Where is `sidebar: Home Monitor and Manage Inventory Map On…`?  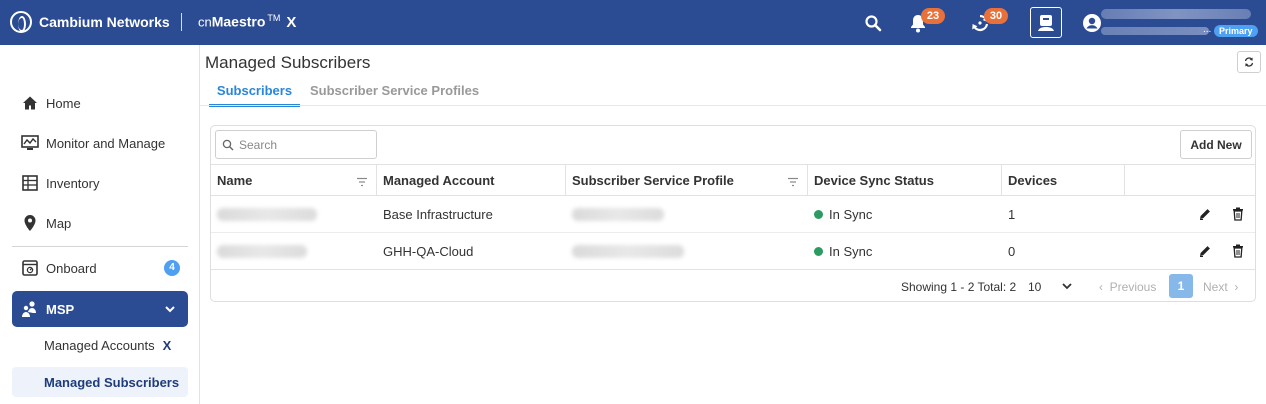
sidebar: Home Monitor and Manage Inventory Map On… is located at coordinates (100, 224).